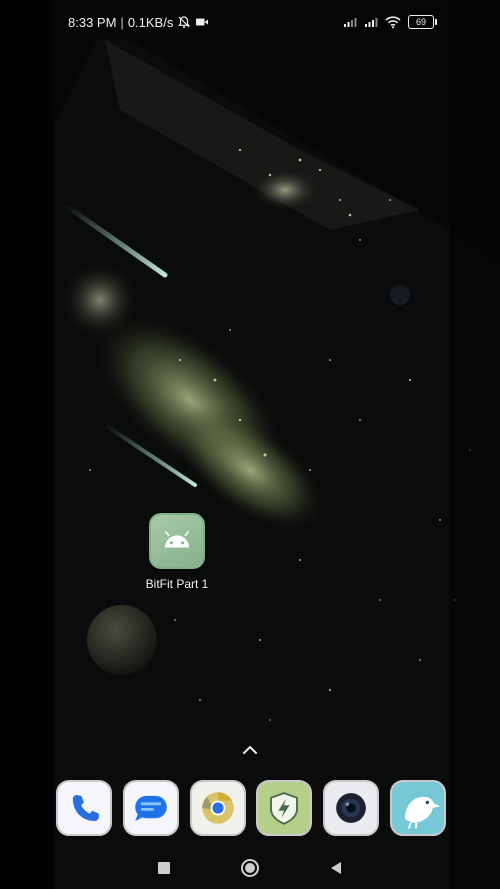 Image resolution: width=500 pixels, height=889 pixels. Describe the element at coordinates (202, 22) in the screenshot. I see `video-record-icon` at that location.